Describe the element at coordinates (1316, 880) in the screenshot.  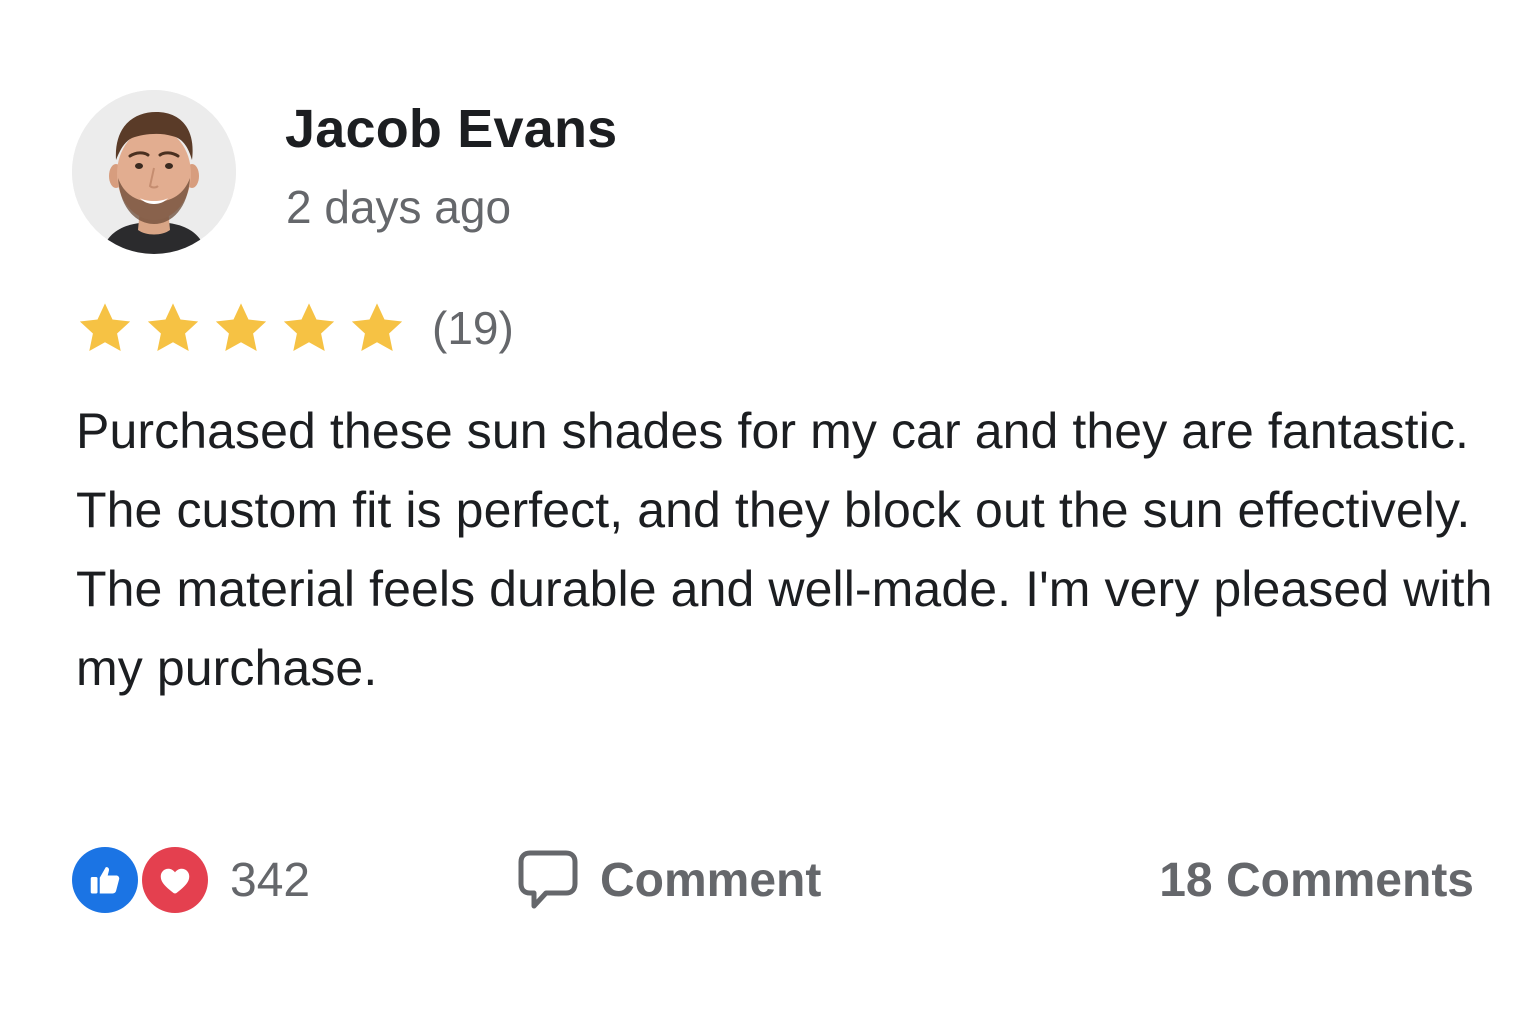
I see `comments-count-link: 18 Comments` at that location.